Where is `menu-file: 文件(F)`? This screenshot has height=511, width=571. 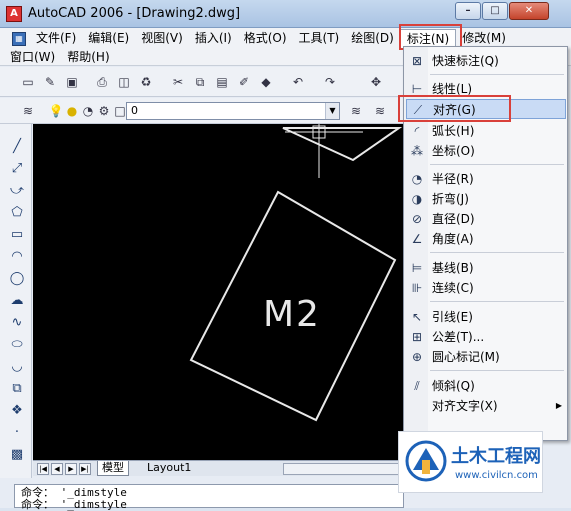
menu-file: 文件(F) is located at coordinates (56, 38).